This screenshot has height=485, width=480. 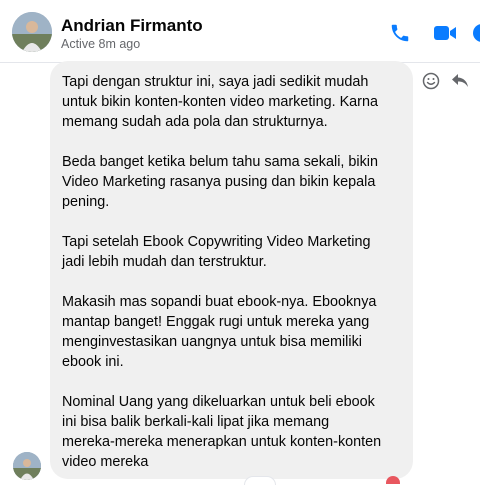 I want to click on reply-icon, so click(x=460, y=83).